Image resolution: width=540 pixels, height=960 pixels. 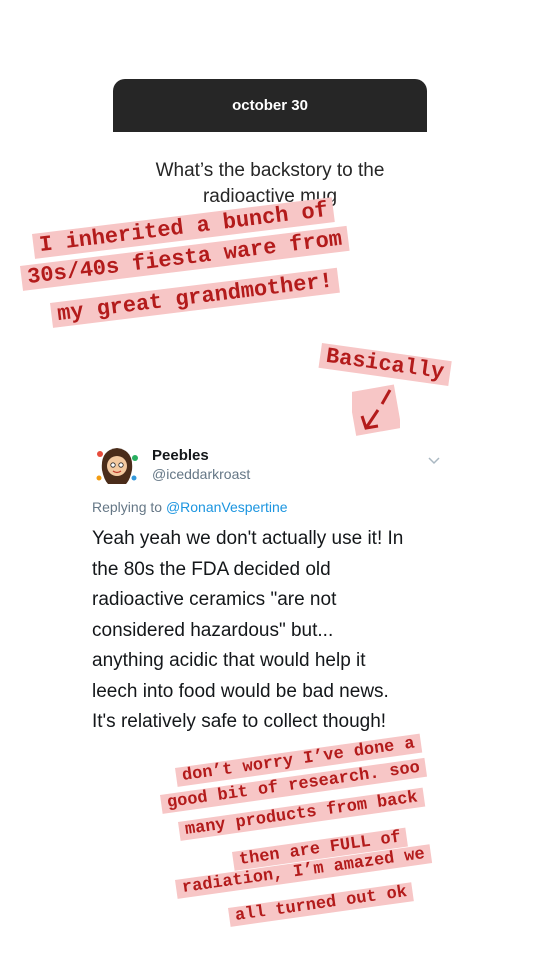 What do you see at coordinates (239, 721) in the screenshot?
I see `tweet-line: It's relatively safe to collect though!` at bounding box center [239, 721].